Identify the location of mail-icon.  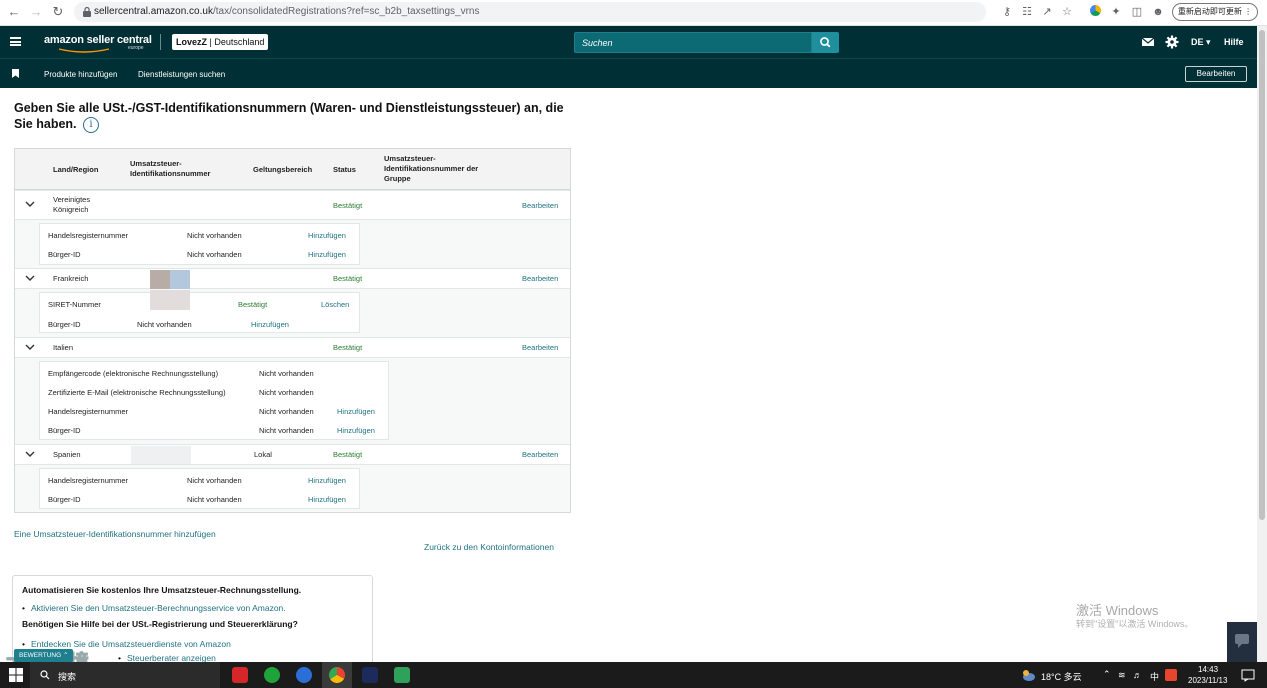
(1148, 42).